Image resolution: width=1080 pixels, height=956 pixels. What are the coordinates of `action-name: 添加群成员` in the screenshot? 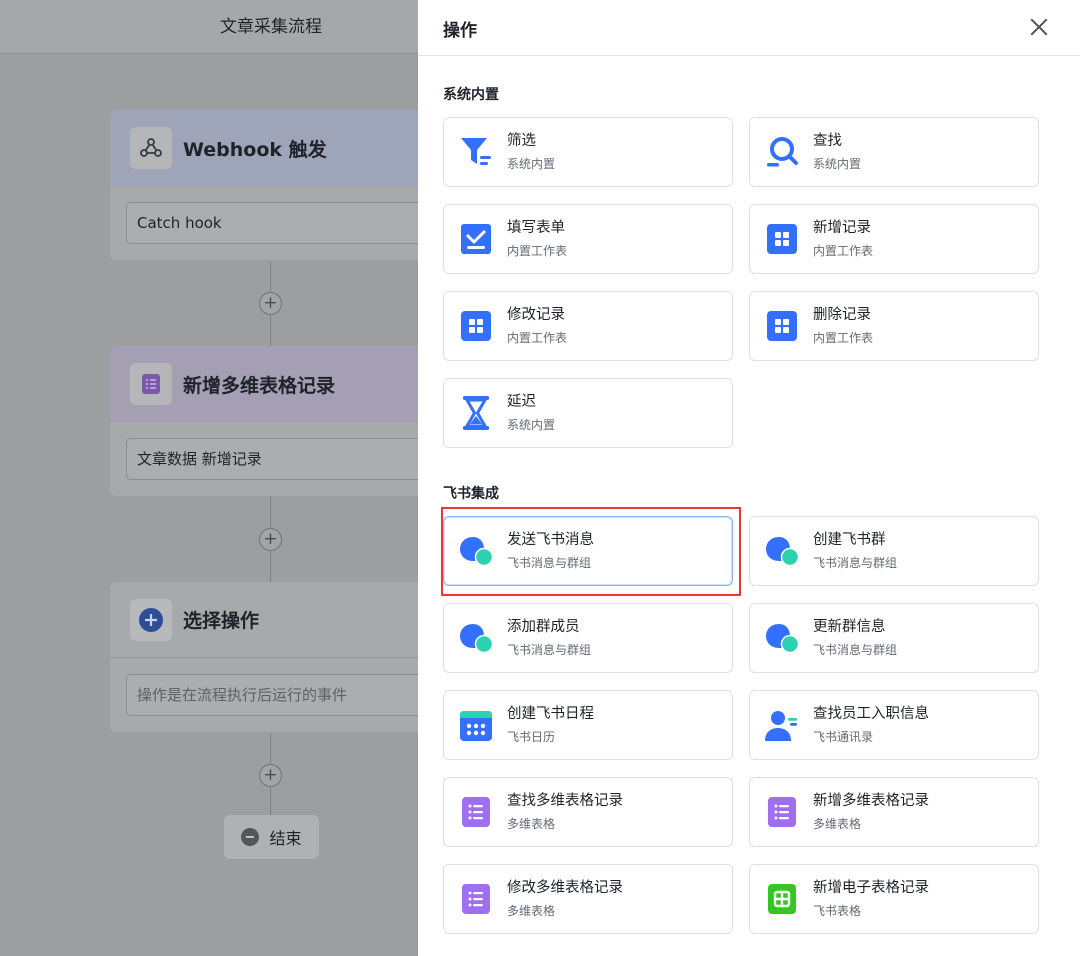 It's located at (543, 627).